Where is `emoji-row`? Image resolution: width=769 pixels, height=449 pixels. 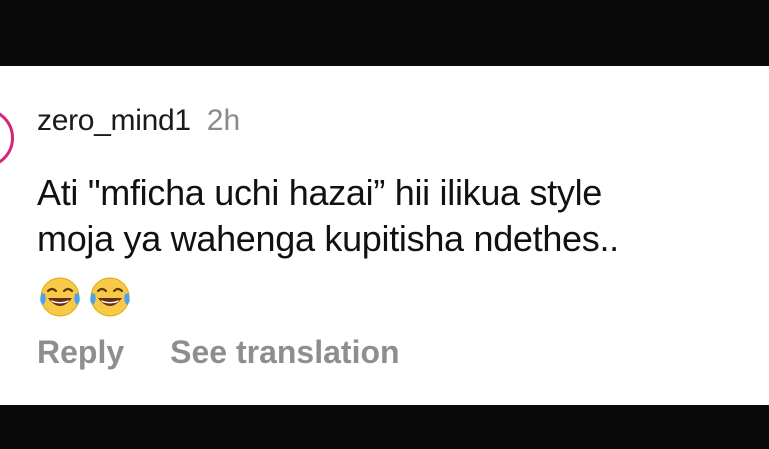
emoji-row is located at coordinates (85, 297).